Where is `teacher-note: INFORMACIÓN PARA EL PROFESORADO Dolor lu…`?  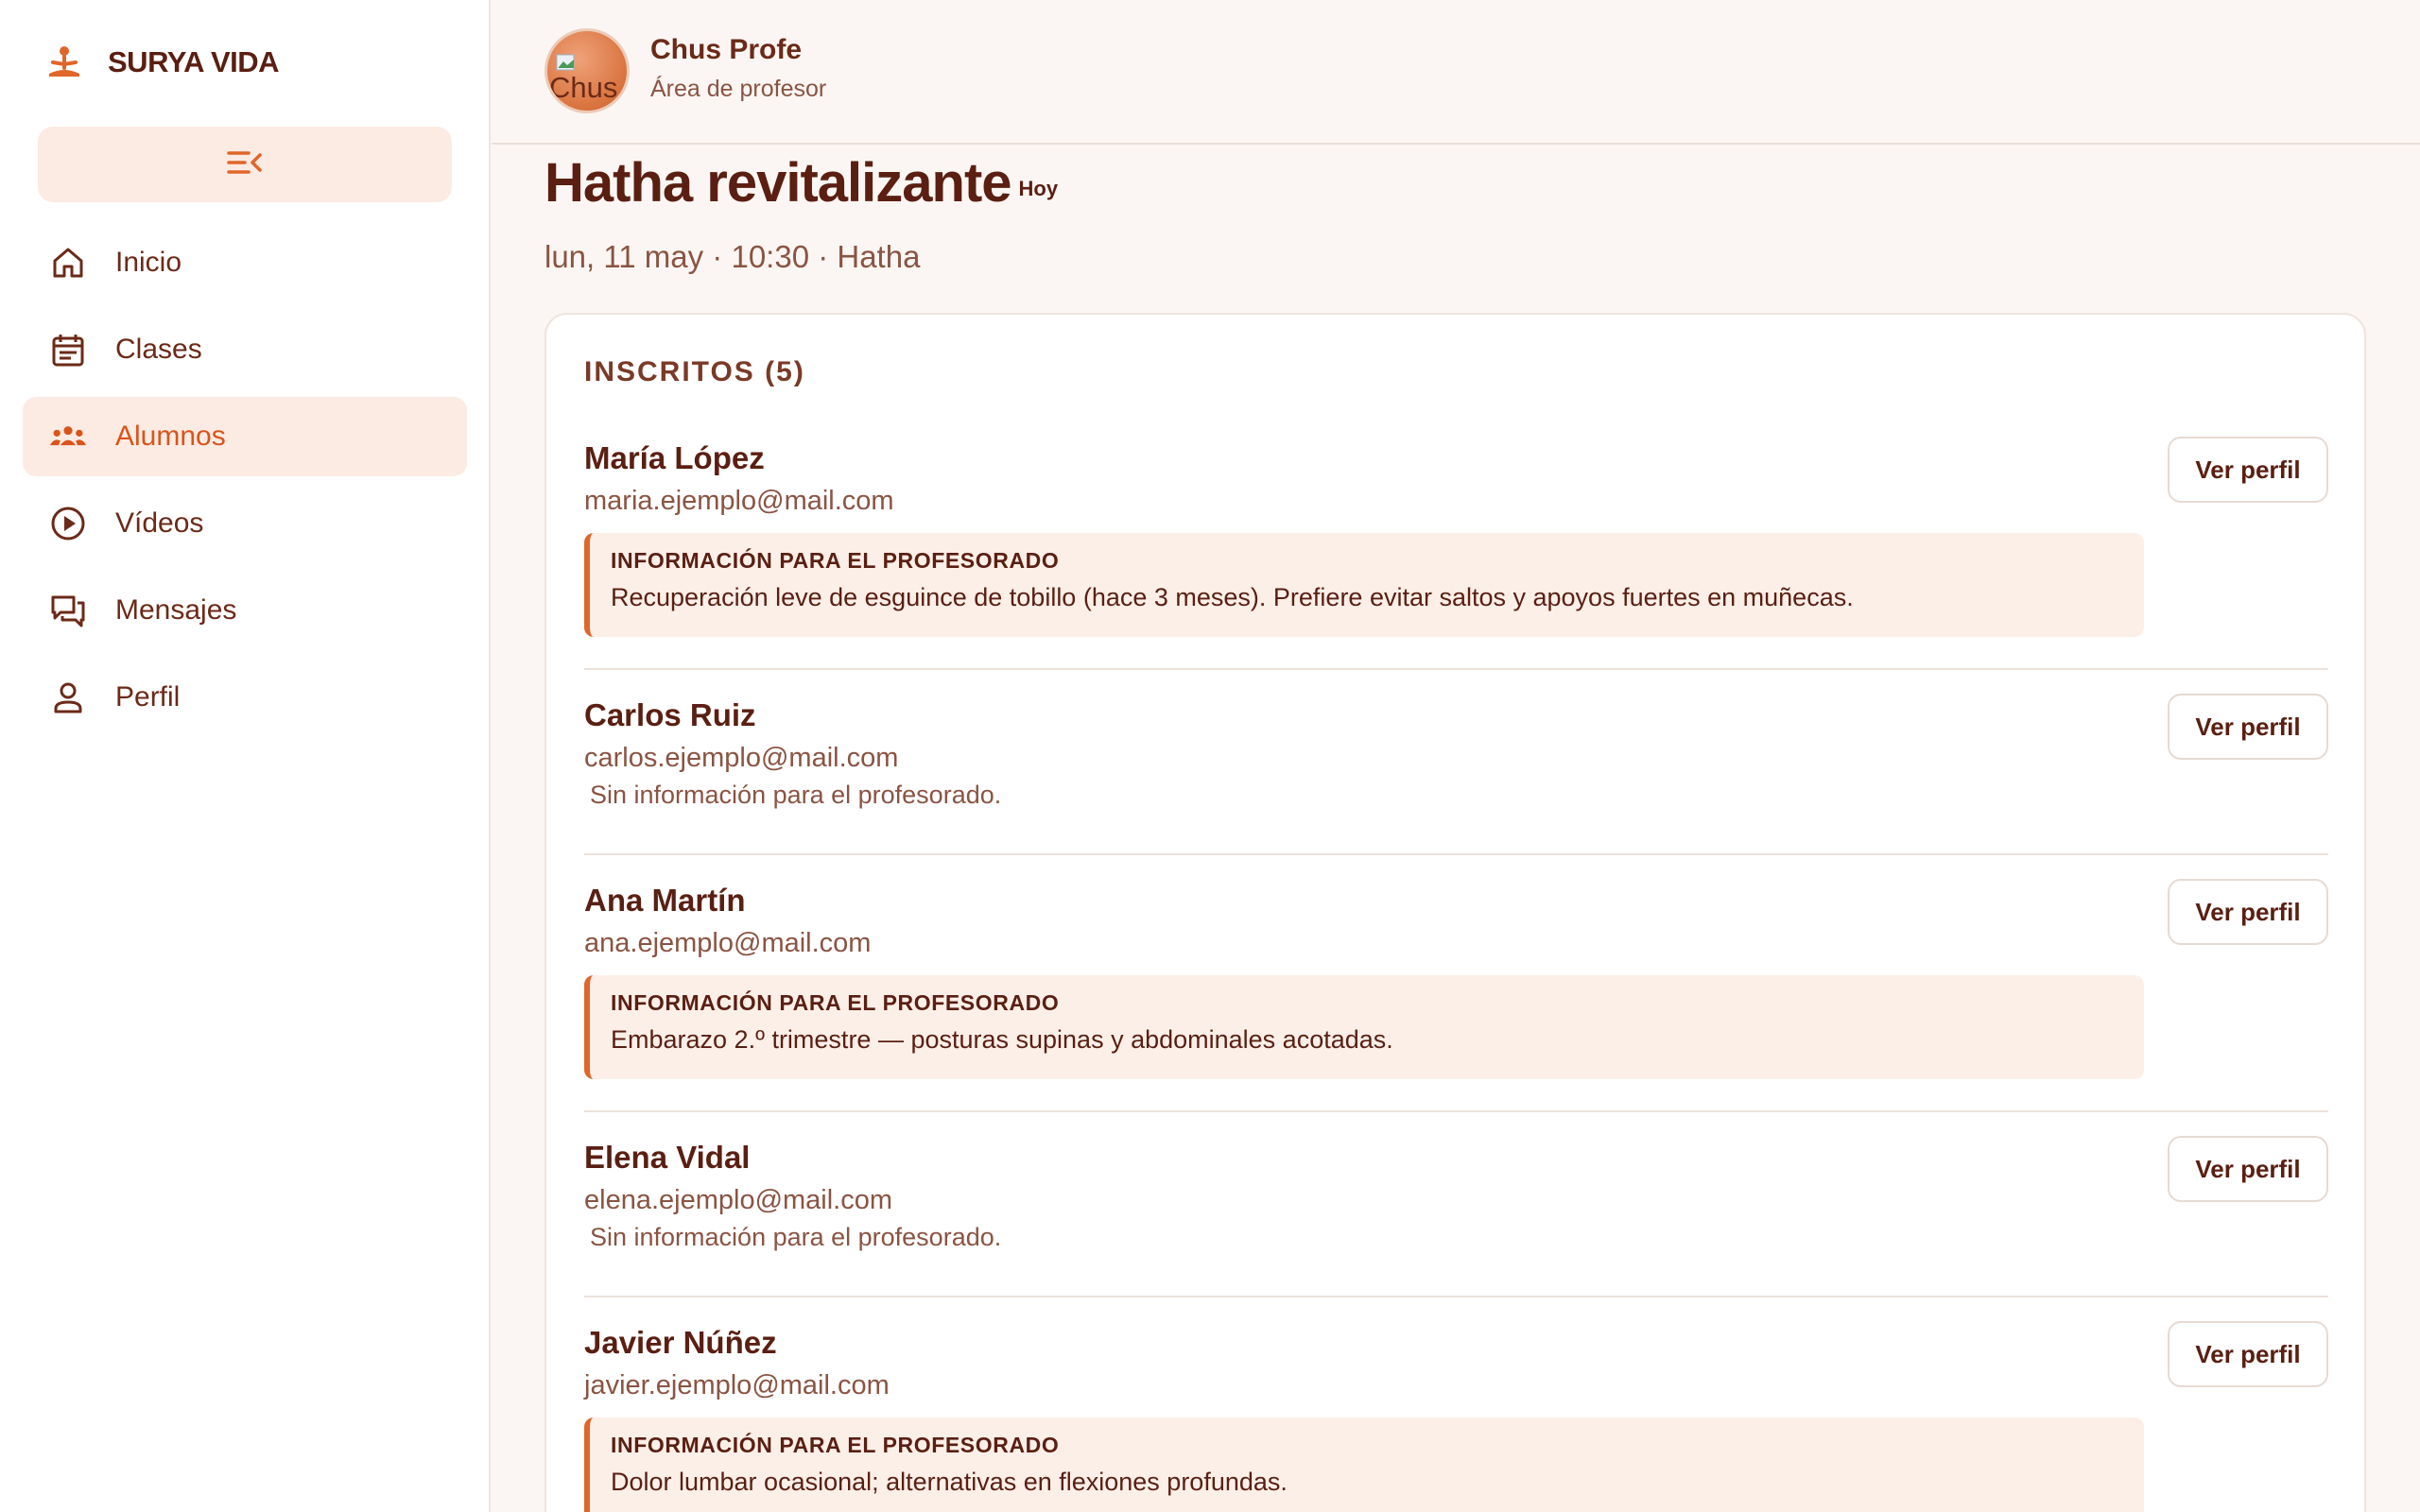
teacher-note: INFORMACIÓN PARA EL PROFESORADO Dolor lu… is located at coordinates (1364, 1465).